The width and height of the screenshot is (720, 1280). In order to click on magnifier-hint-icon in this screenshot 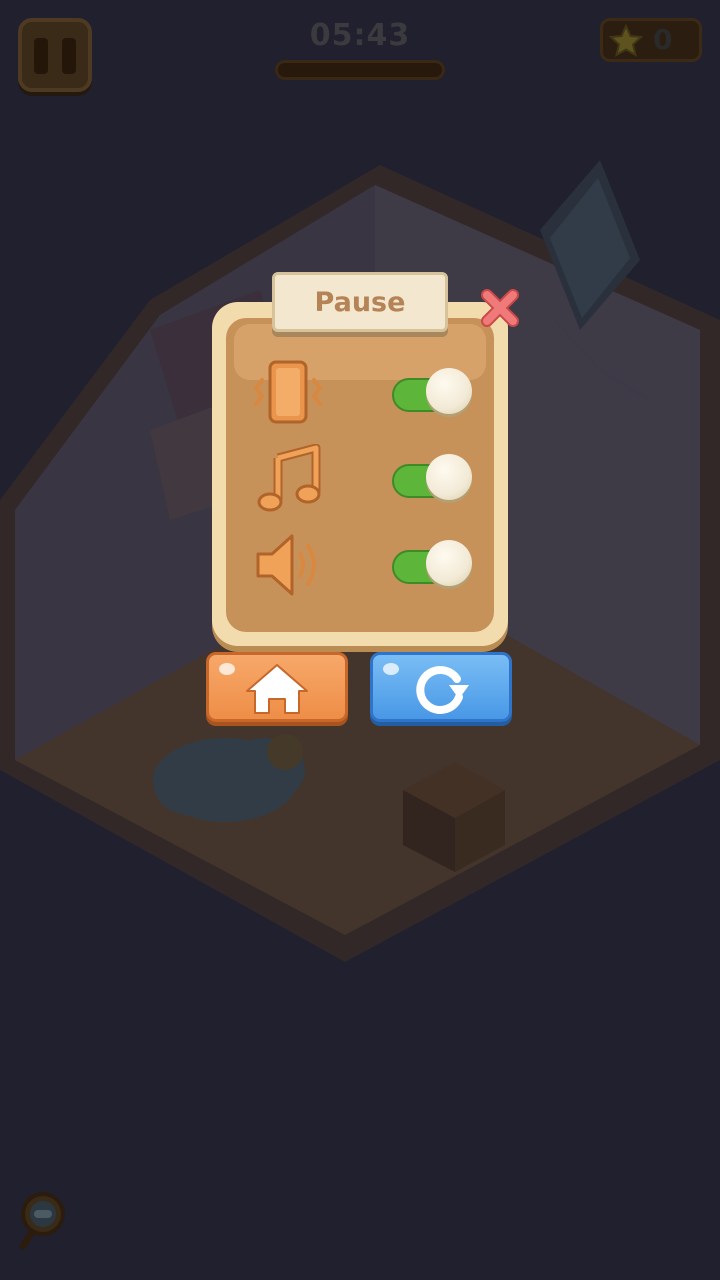, I will do `click(43, 1220)`.